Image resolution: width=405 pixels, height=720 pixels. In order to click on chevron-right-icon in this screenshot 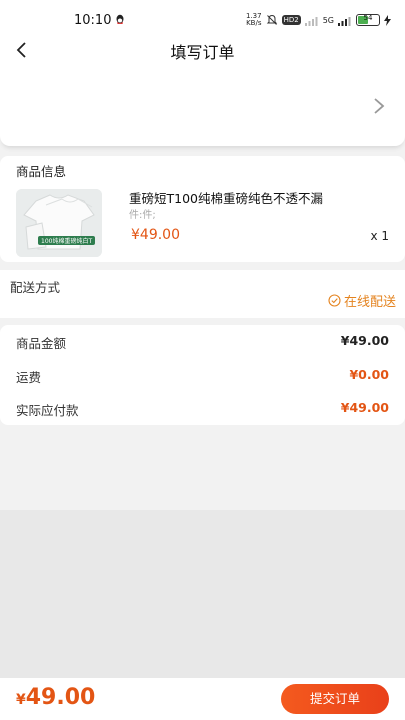, I will do `click(379, 106)`.